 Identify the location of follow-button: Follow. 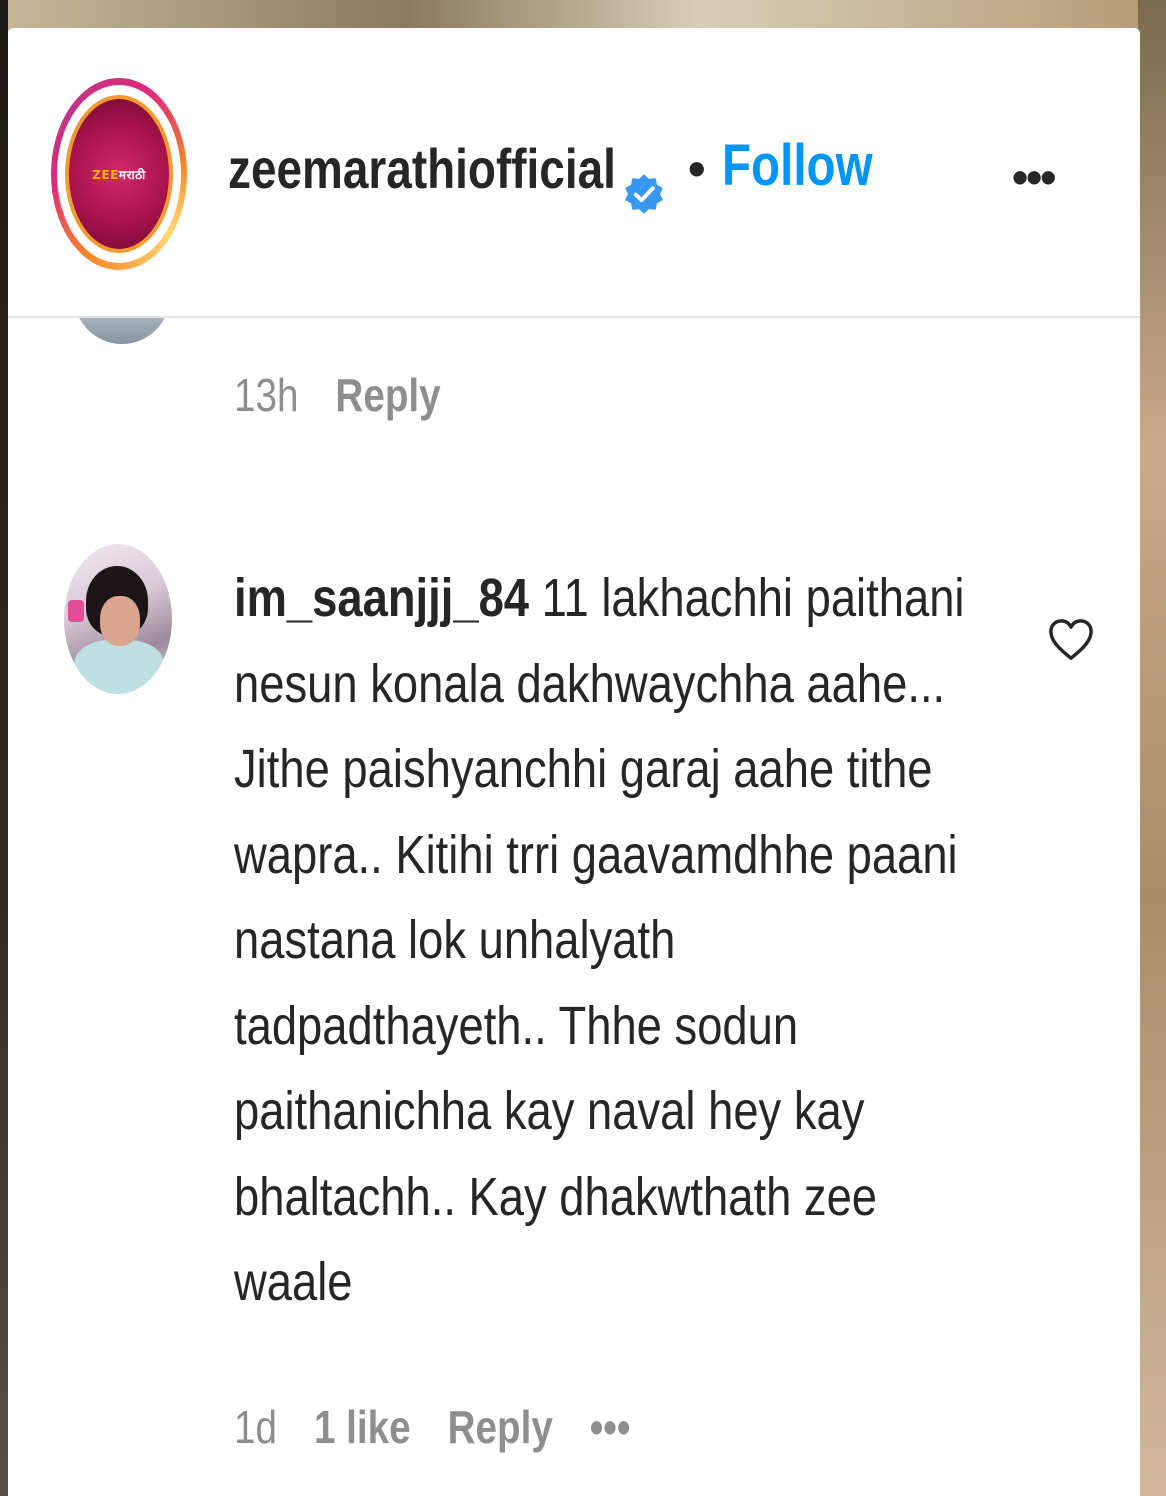
(797, 165).